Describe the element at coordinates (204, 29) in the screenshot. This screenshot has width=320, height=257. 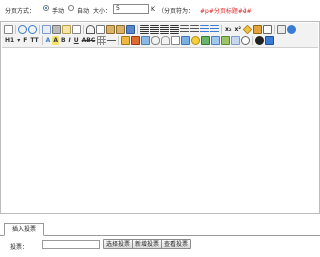
I see `indent-icon` at that location.